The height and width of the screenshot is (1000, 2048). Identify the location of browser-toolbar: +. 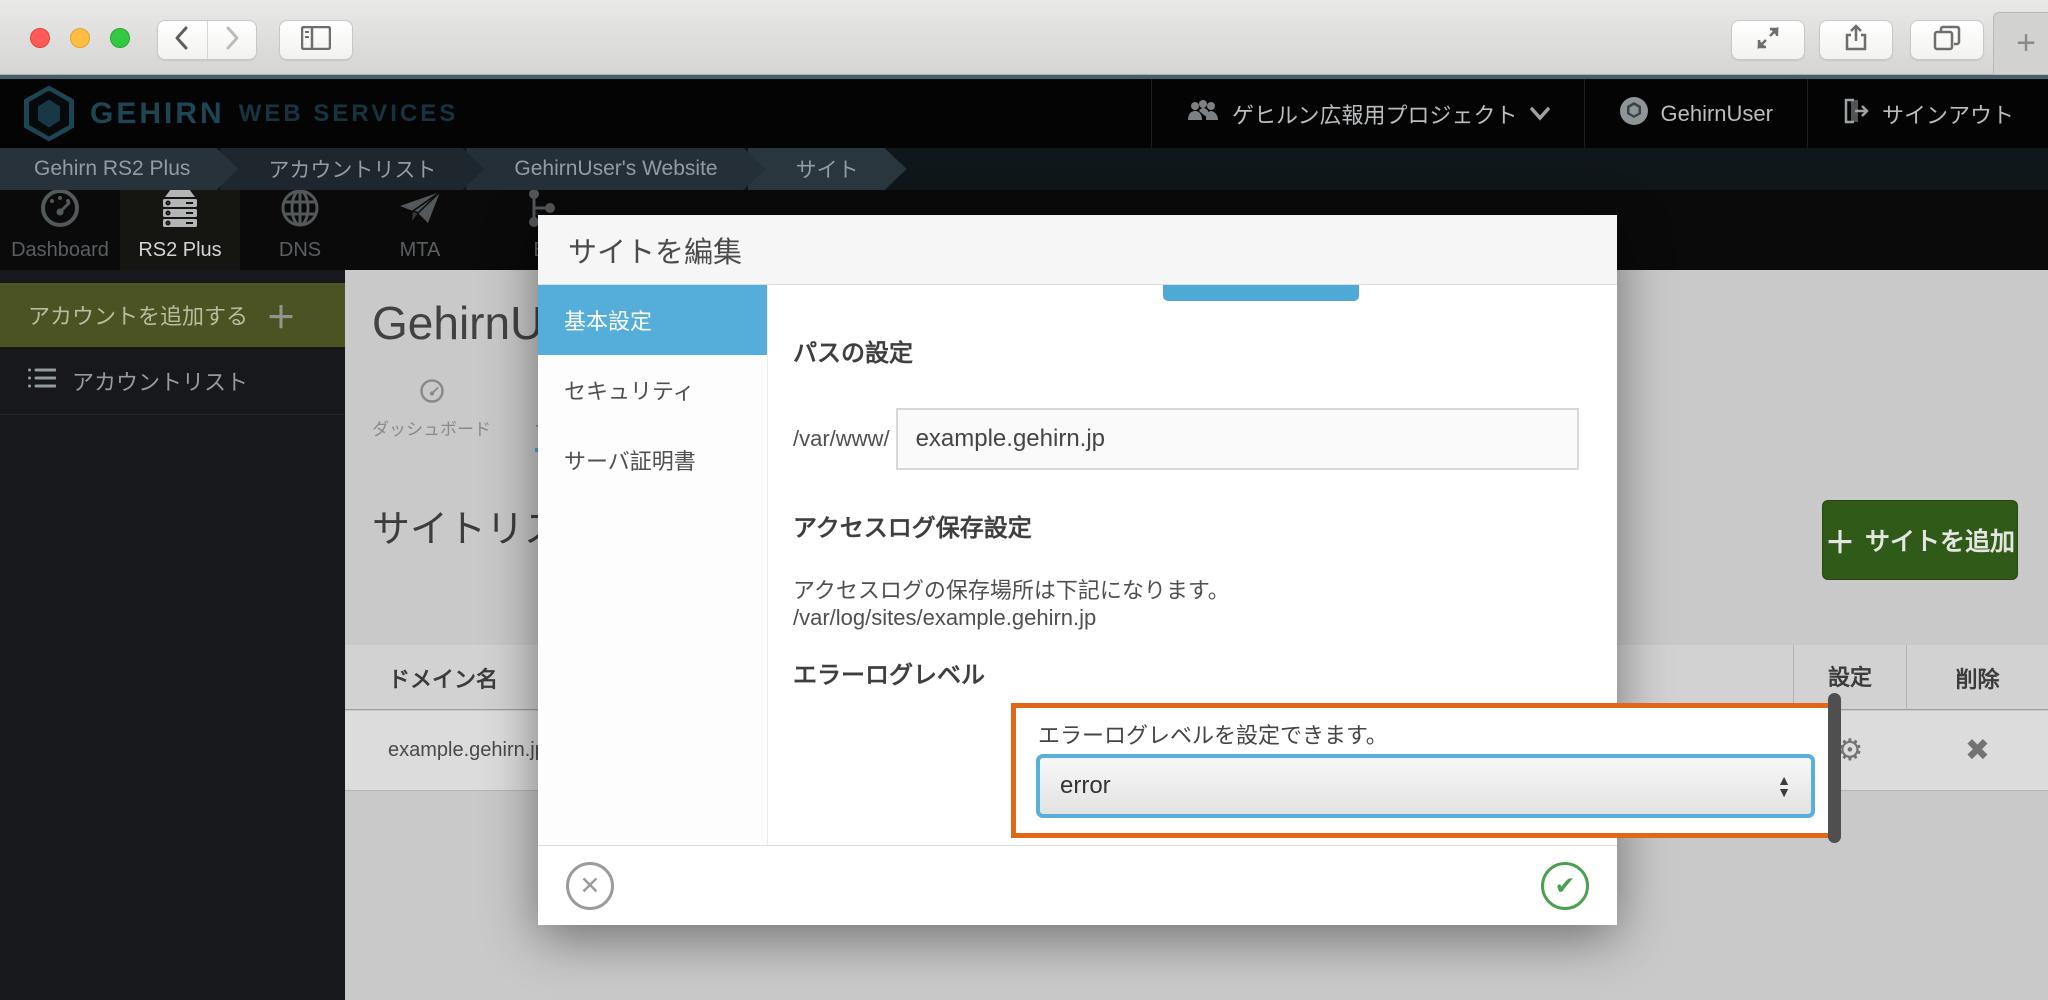
(1024, 37).